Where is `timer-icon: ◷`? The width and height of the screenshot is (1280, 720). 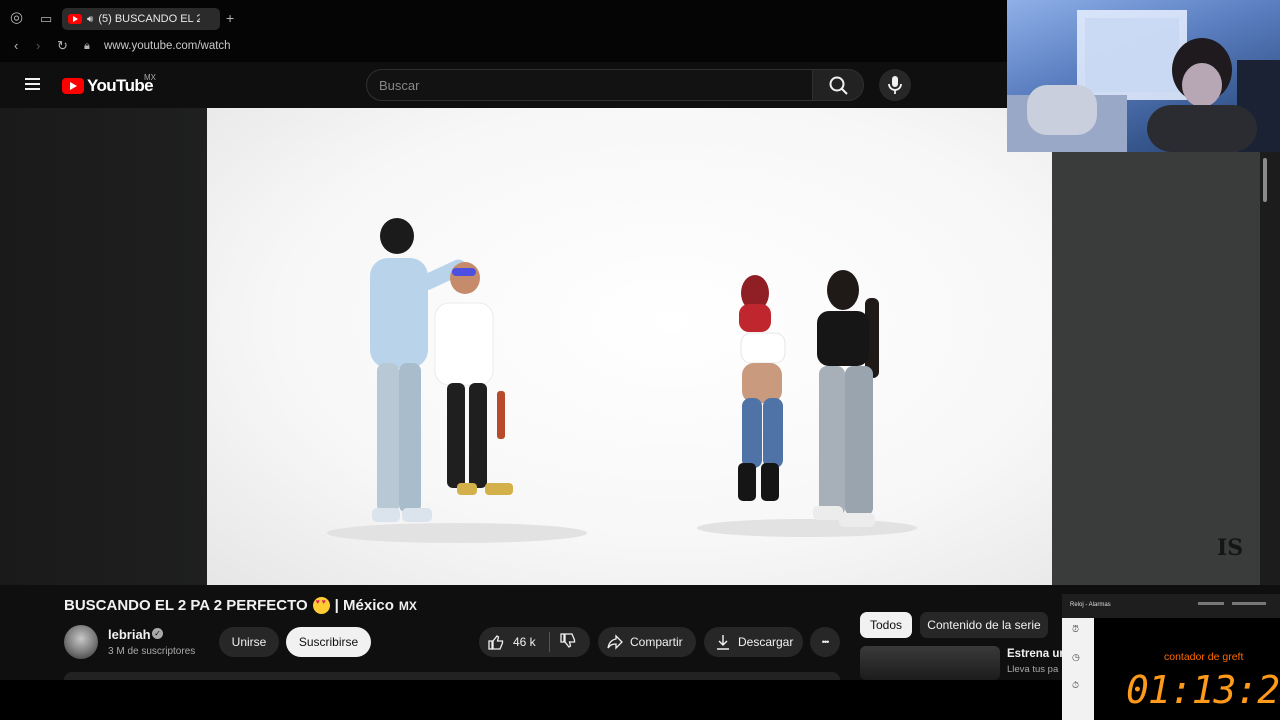 timer-icon: ◷ is located at coordinates (1076, 657).